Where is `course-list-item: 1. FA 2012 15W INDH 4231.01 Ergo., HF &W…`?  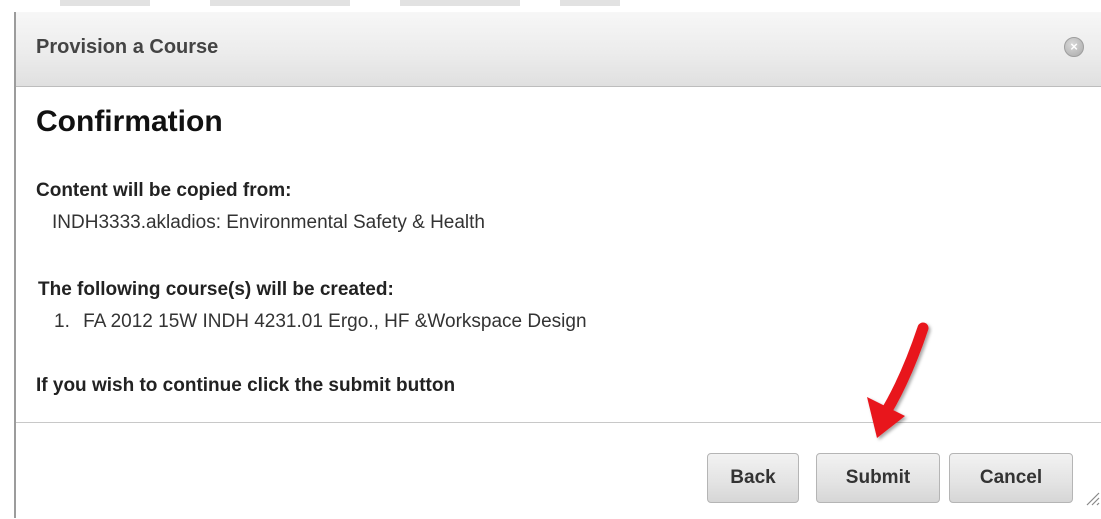 course-list-item: 1. FA 2012 15W INDH 4231.01 Ergo., HF &W… is located at coordinates (320, 322).